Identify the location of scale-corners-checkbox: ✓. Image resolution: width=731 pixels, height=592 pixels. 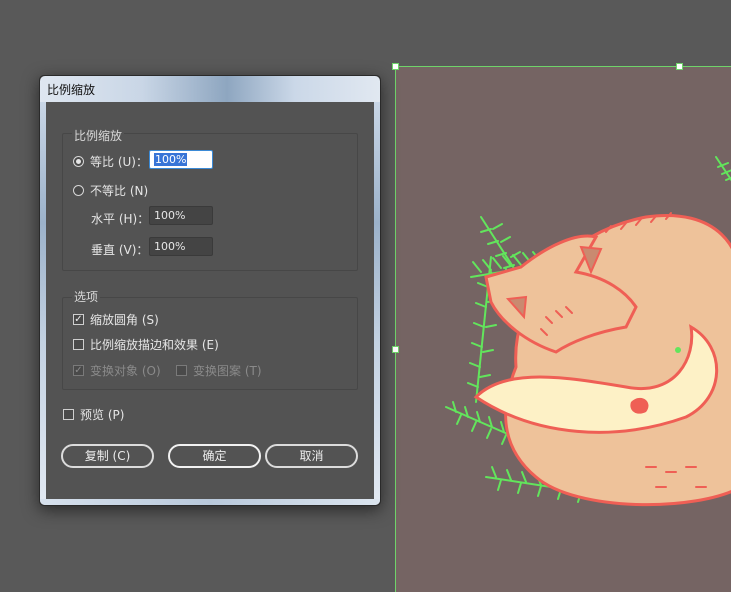
(78, 319).